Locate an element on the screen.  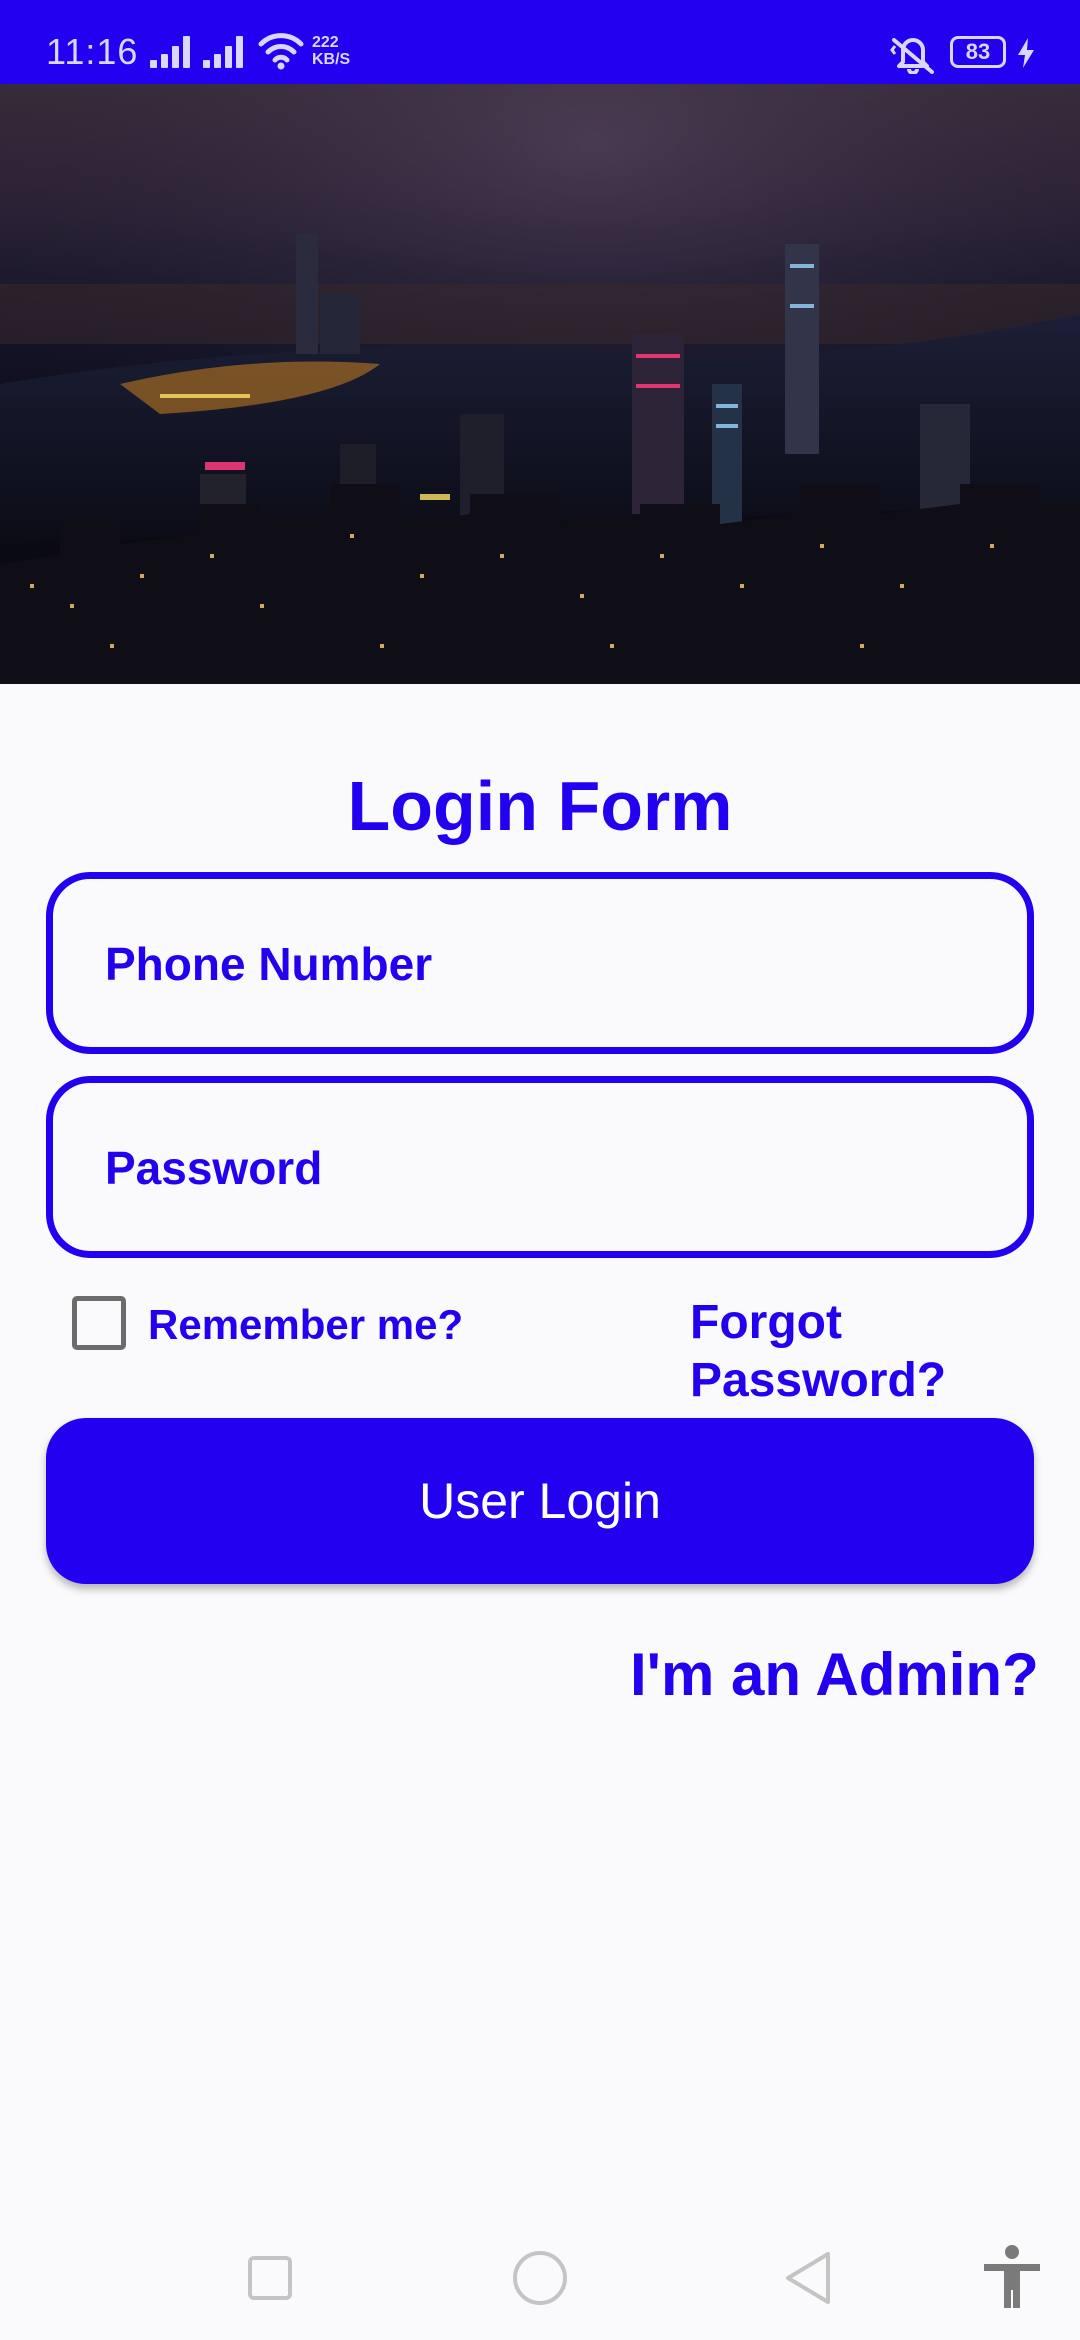
remember-me-checkbox is located at coordinates (99, 1323).